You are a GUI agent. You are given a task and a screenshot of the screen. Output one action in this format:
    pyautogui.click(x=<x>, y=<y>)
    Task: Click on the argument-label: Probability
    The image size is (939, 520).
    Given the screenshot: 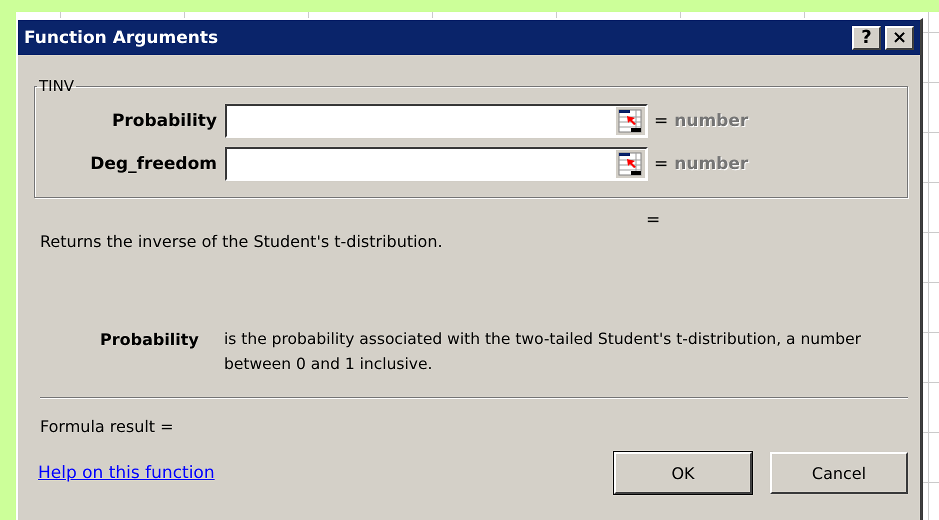 What is the action you would take?
    pyautogui.click(x=164, y=120)
    